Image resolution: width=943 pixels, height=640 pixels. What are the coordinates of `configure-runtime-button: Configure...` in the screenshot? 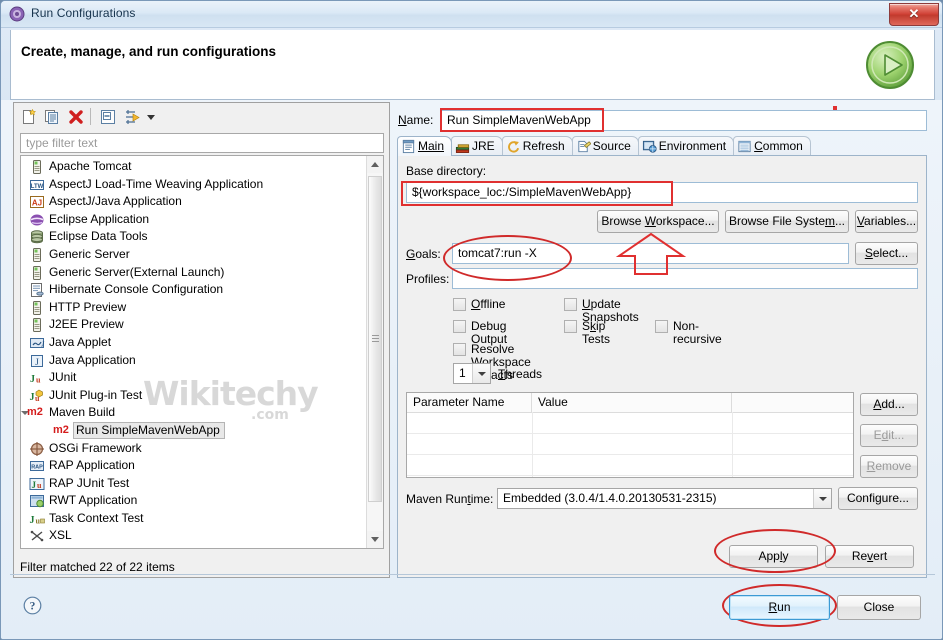 It's located at (878, 498).